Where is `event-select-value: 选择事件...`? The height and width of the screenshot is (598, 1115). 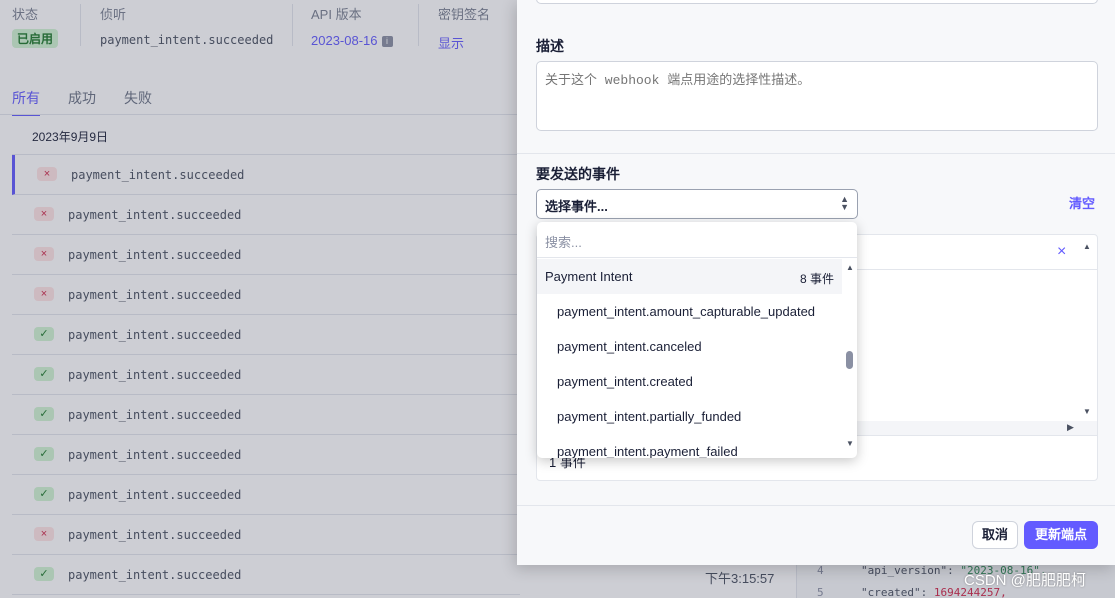
event-select-value: 选择事件... is located at coordinates (576, 206).